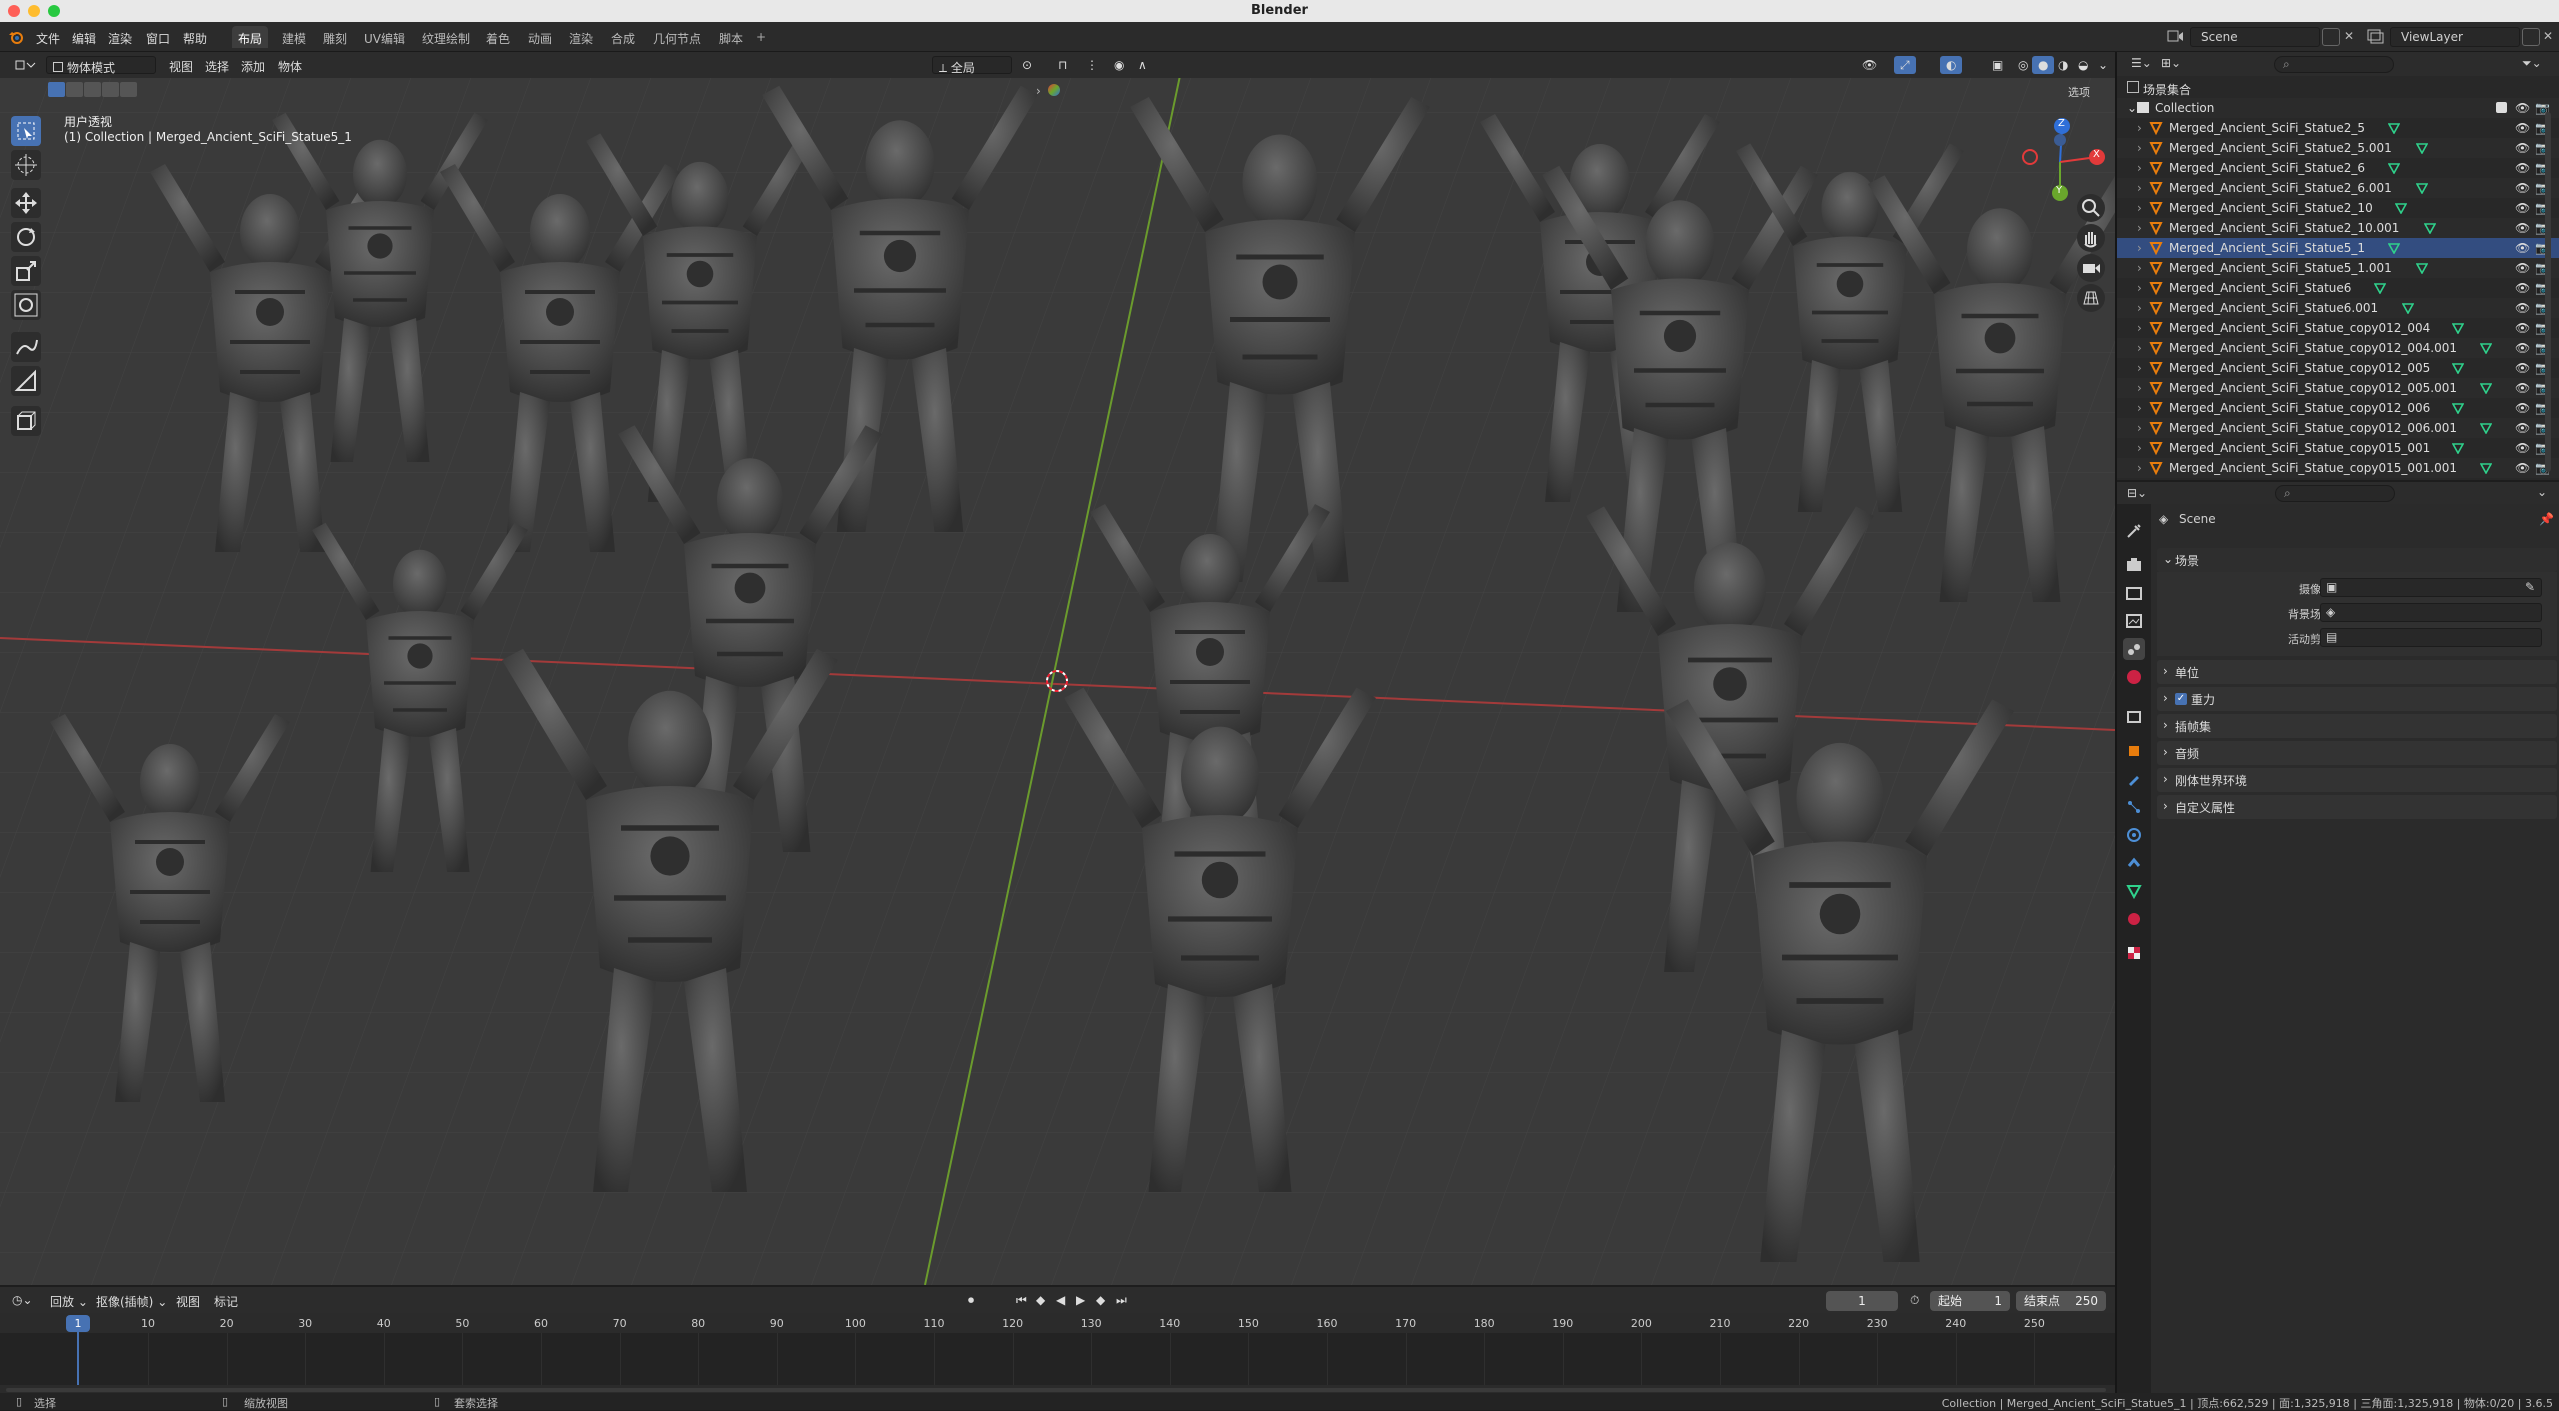  I want to click on menu-render: 渲染, so click(120, 38).